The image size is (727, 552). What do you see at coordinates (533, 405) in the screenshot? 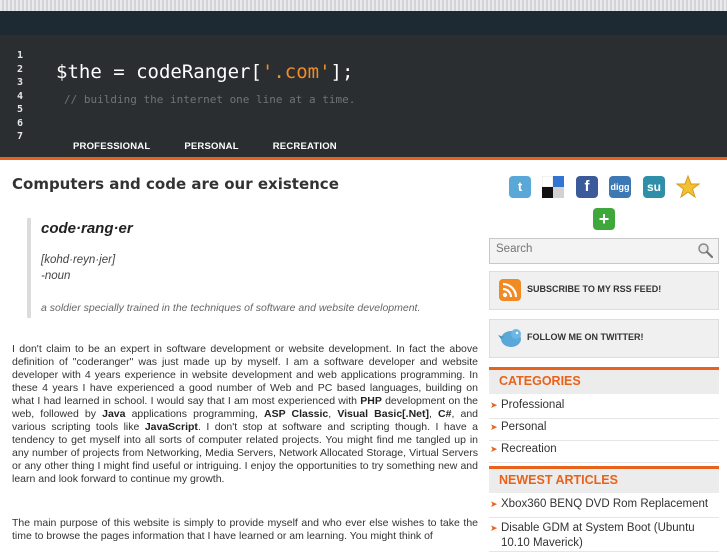
I see `category-label: Professional` at bounding box center [533, 405].